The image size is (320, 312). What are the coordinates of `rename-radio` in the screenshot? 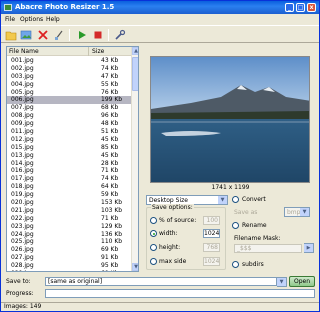 It's located at (235, 225).